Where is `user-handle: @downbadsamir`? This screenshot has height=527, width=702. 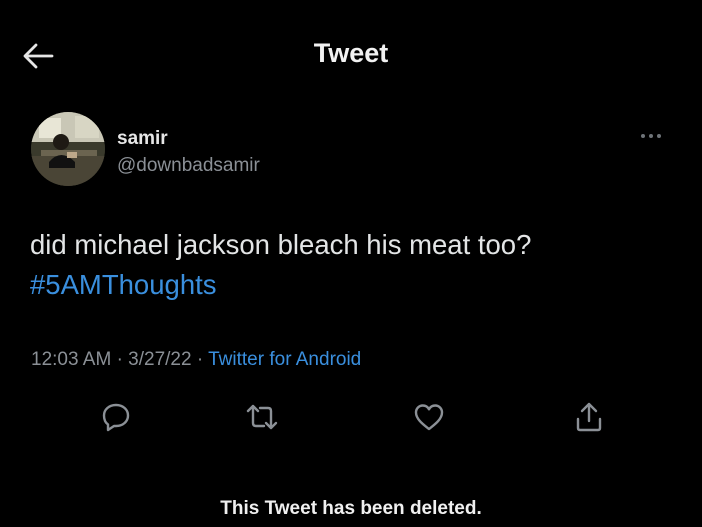 user-handle: @downbadsamir is located at coordinates (188, 166).